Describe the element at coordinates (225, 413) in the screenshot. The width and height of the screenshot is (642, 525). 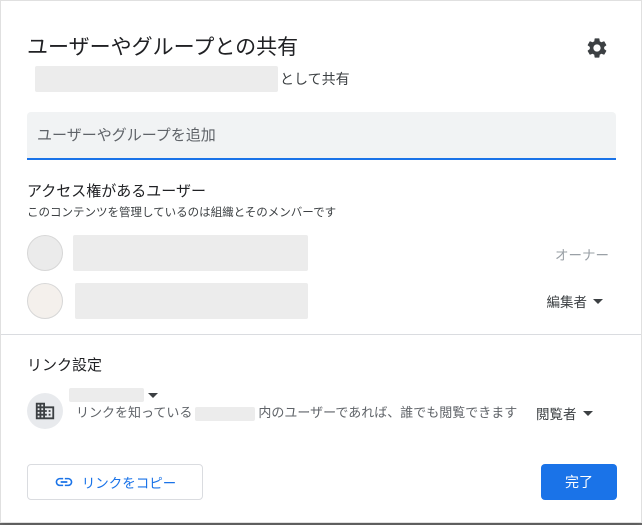
I see `org-name-redacted` at that location.